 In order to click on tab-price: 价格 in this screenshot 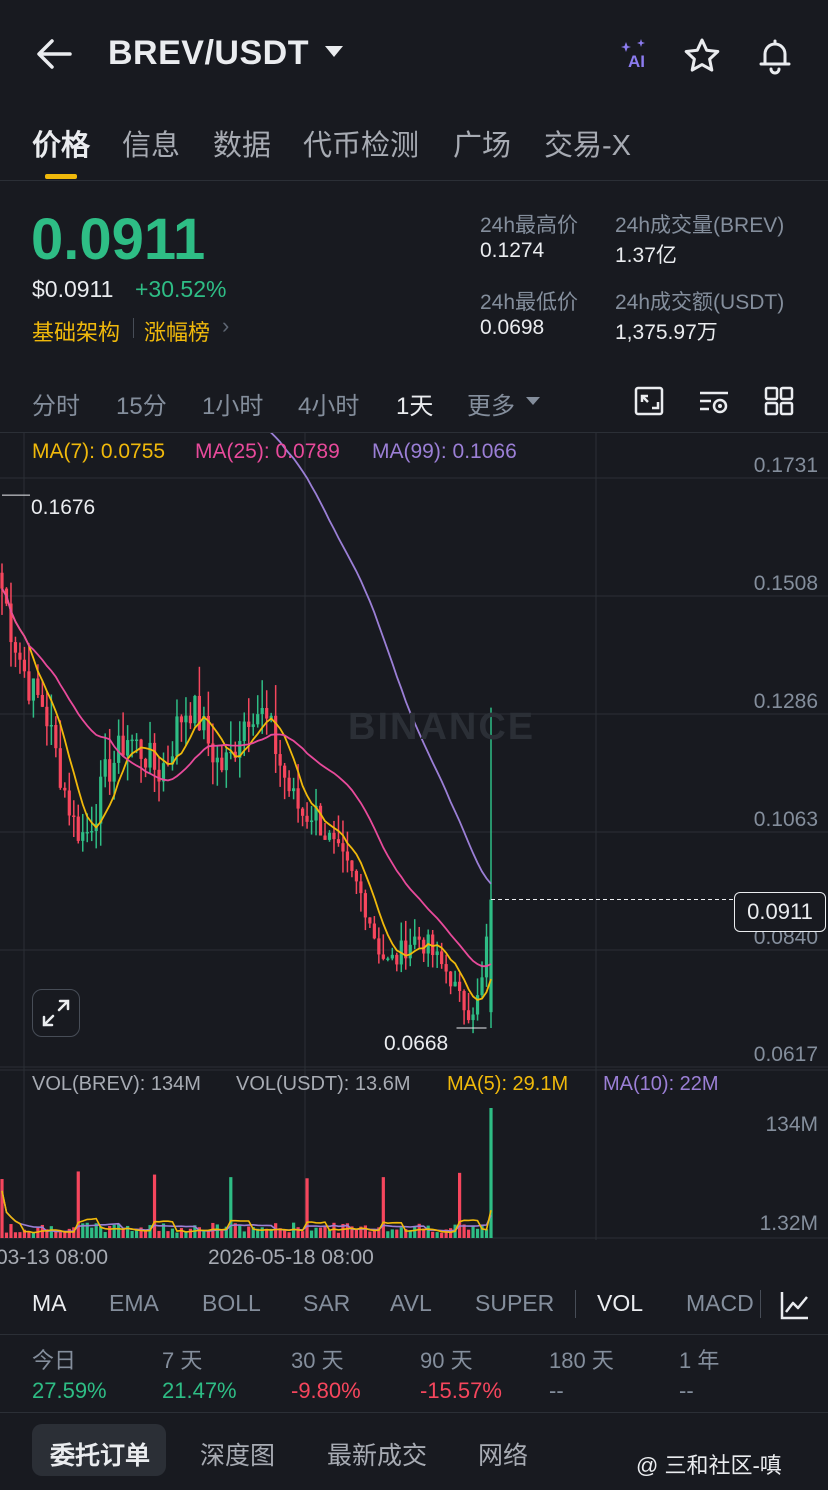, I will do `click(61, 143)`.